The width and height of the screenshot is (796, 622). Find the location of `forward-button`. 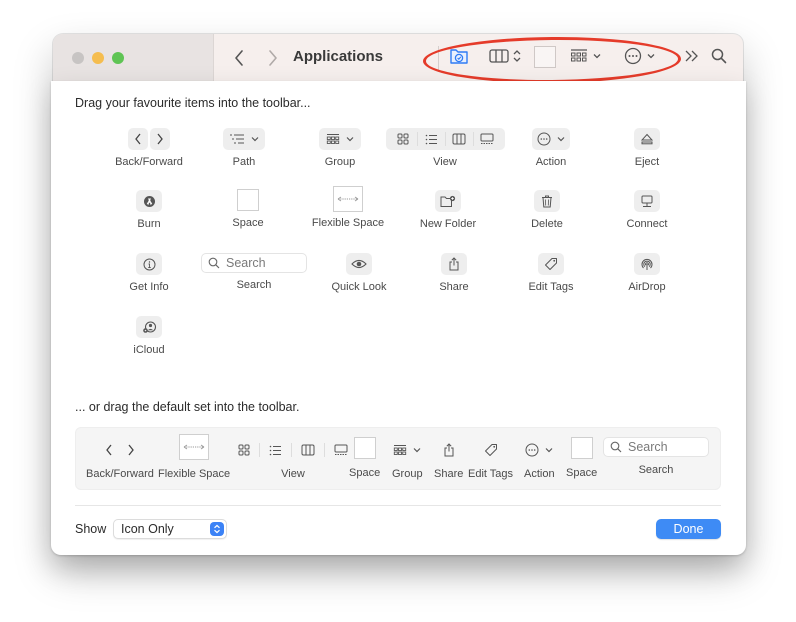

forward-button is located at coordinates (273, 58).